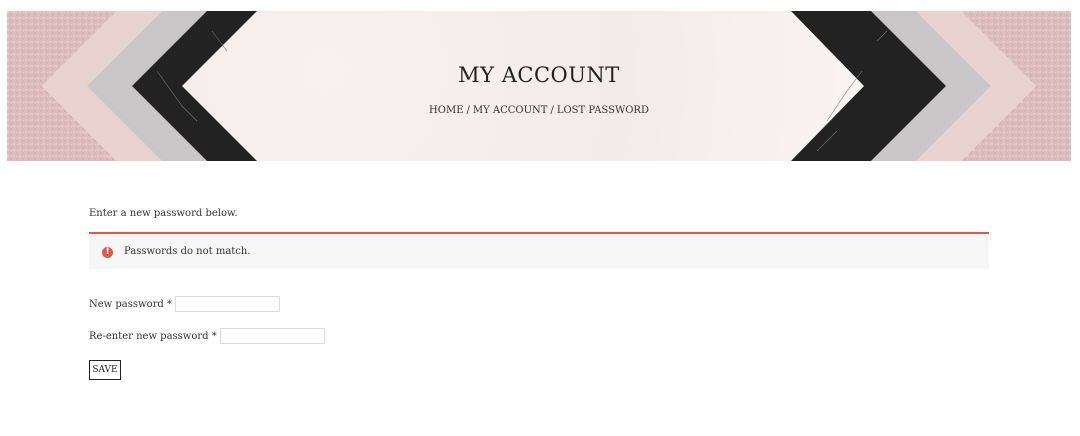 This screenshot has height=436, width=1080. I want to click on breadcrumb-current: LOST PASSWORD, so click(602, 110).